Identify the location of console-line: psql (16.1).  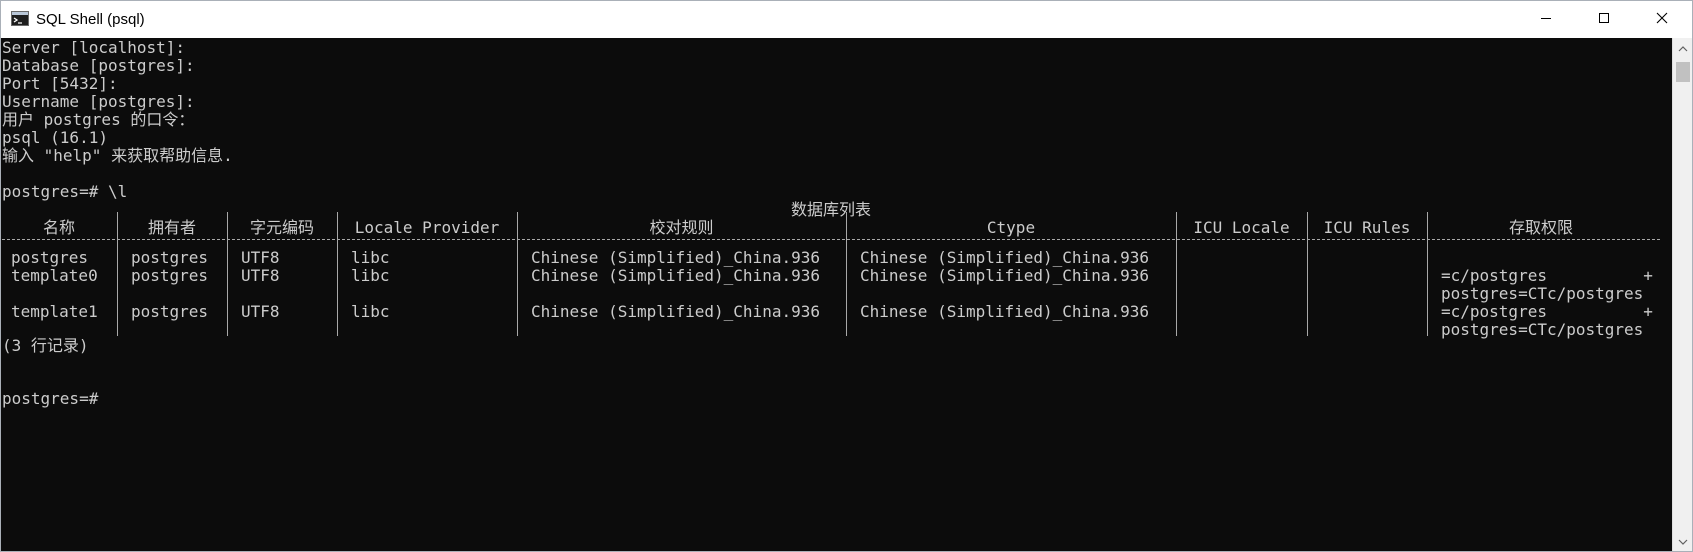
(55, 137).